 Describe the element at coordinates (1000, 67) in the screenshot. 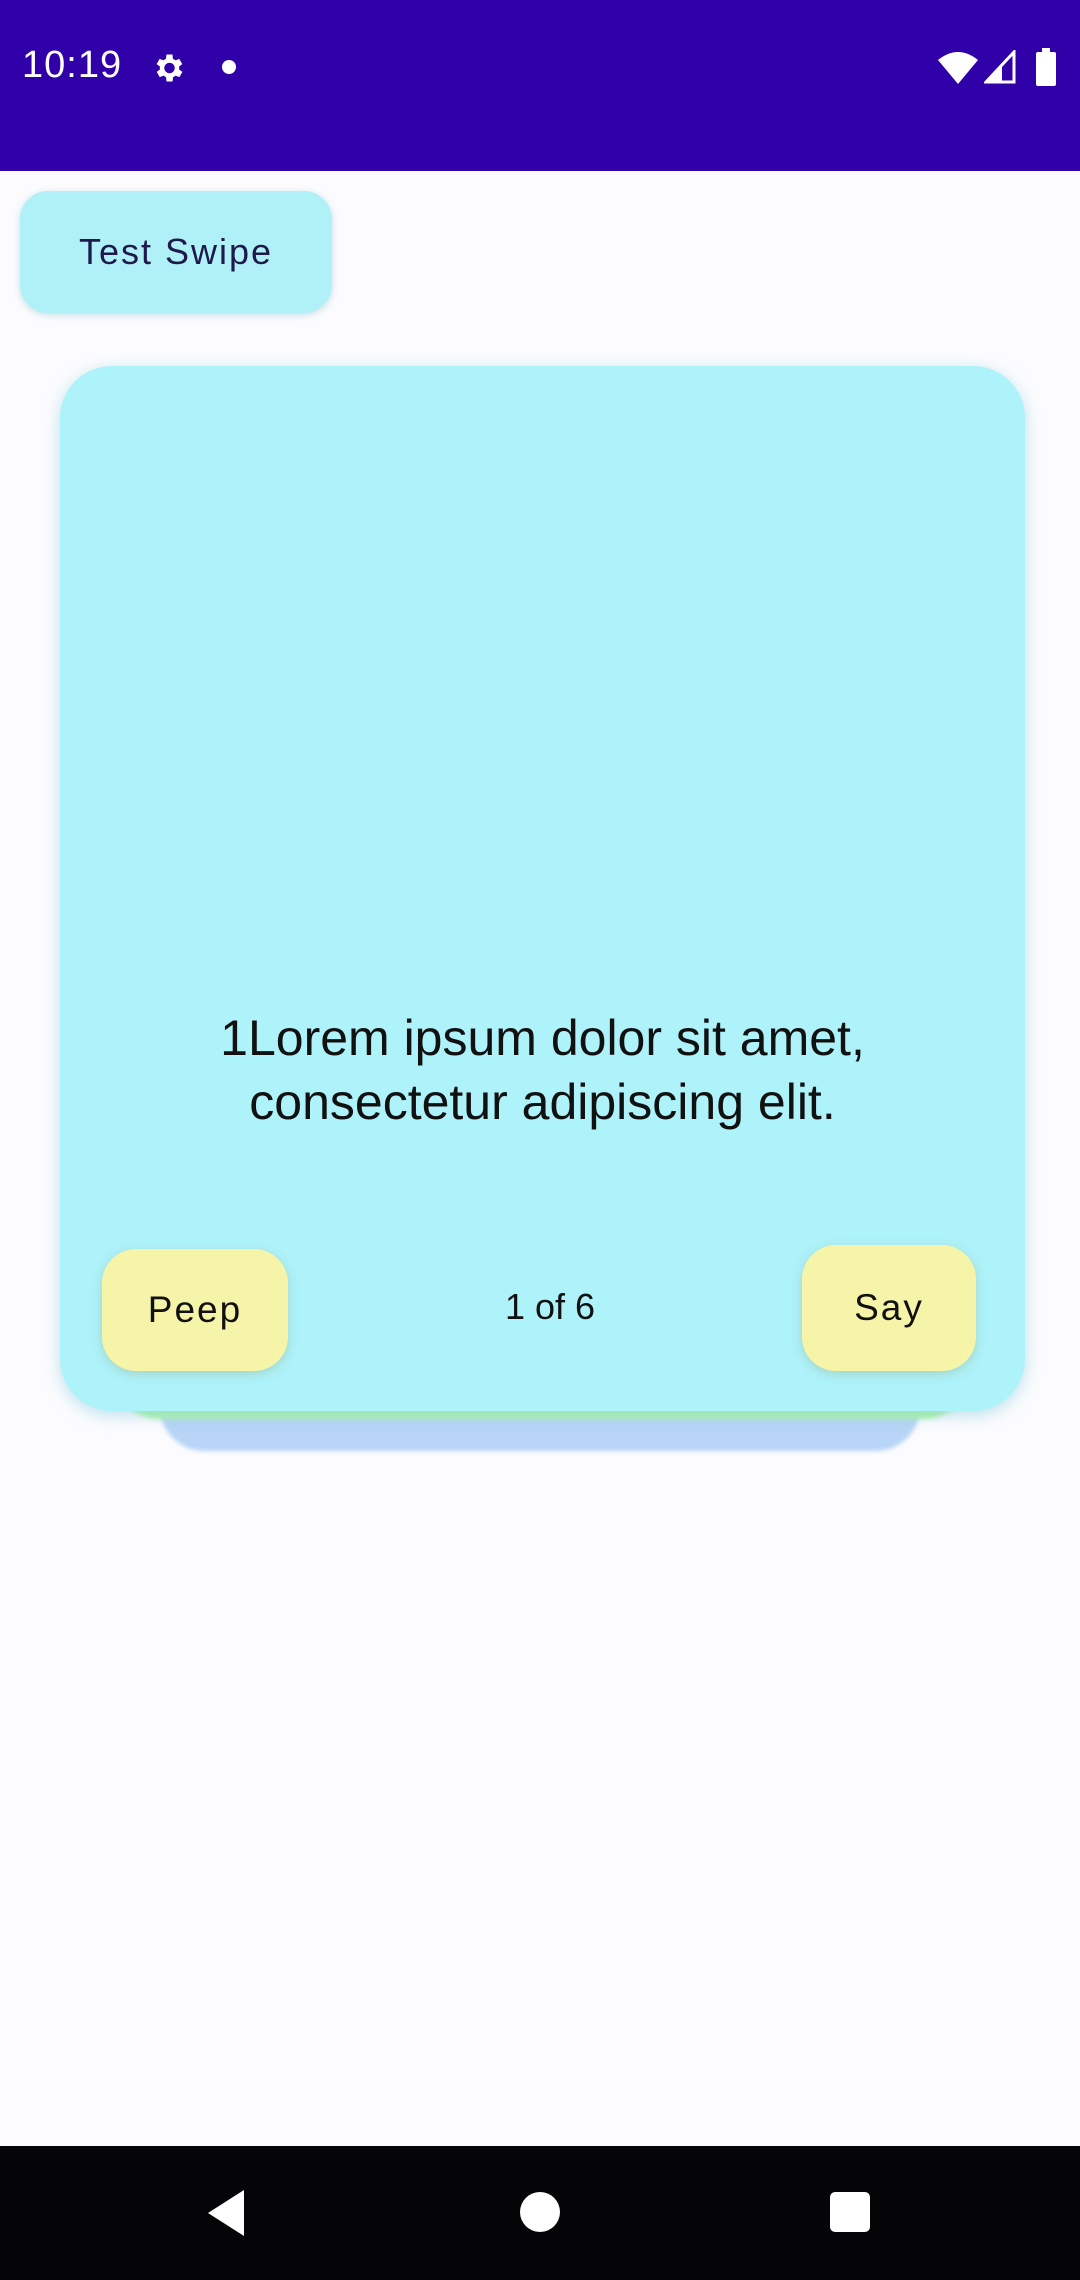

I see `signal-icon` at that location.